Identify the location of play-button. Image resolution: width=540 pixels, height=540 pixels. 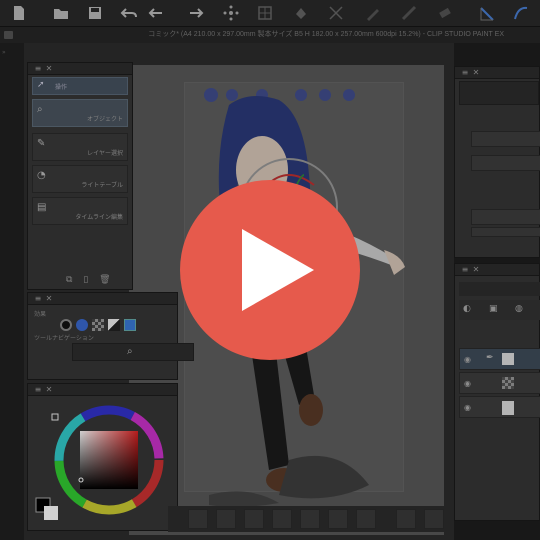
(270, 270).